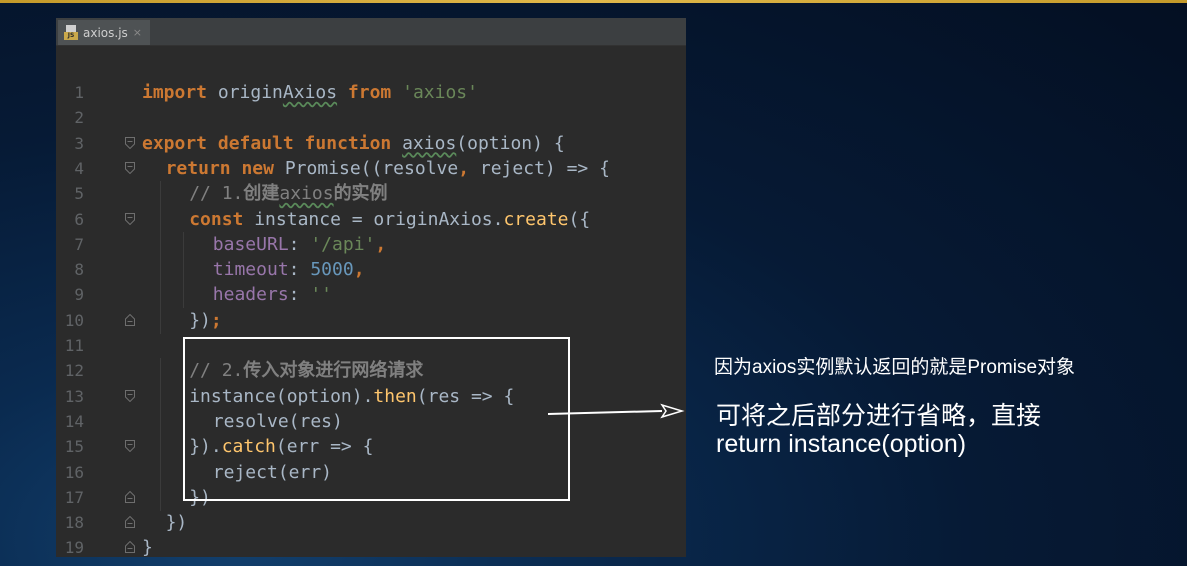 The width and height of the screenshot is (1187, 566). What do you see at coordinates (841, 444) in the screenshot?
I see `annotation-note-3: return instance(option)` at bounding box center [841, 444].